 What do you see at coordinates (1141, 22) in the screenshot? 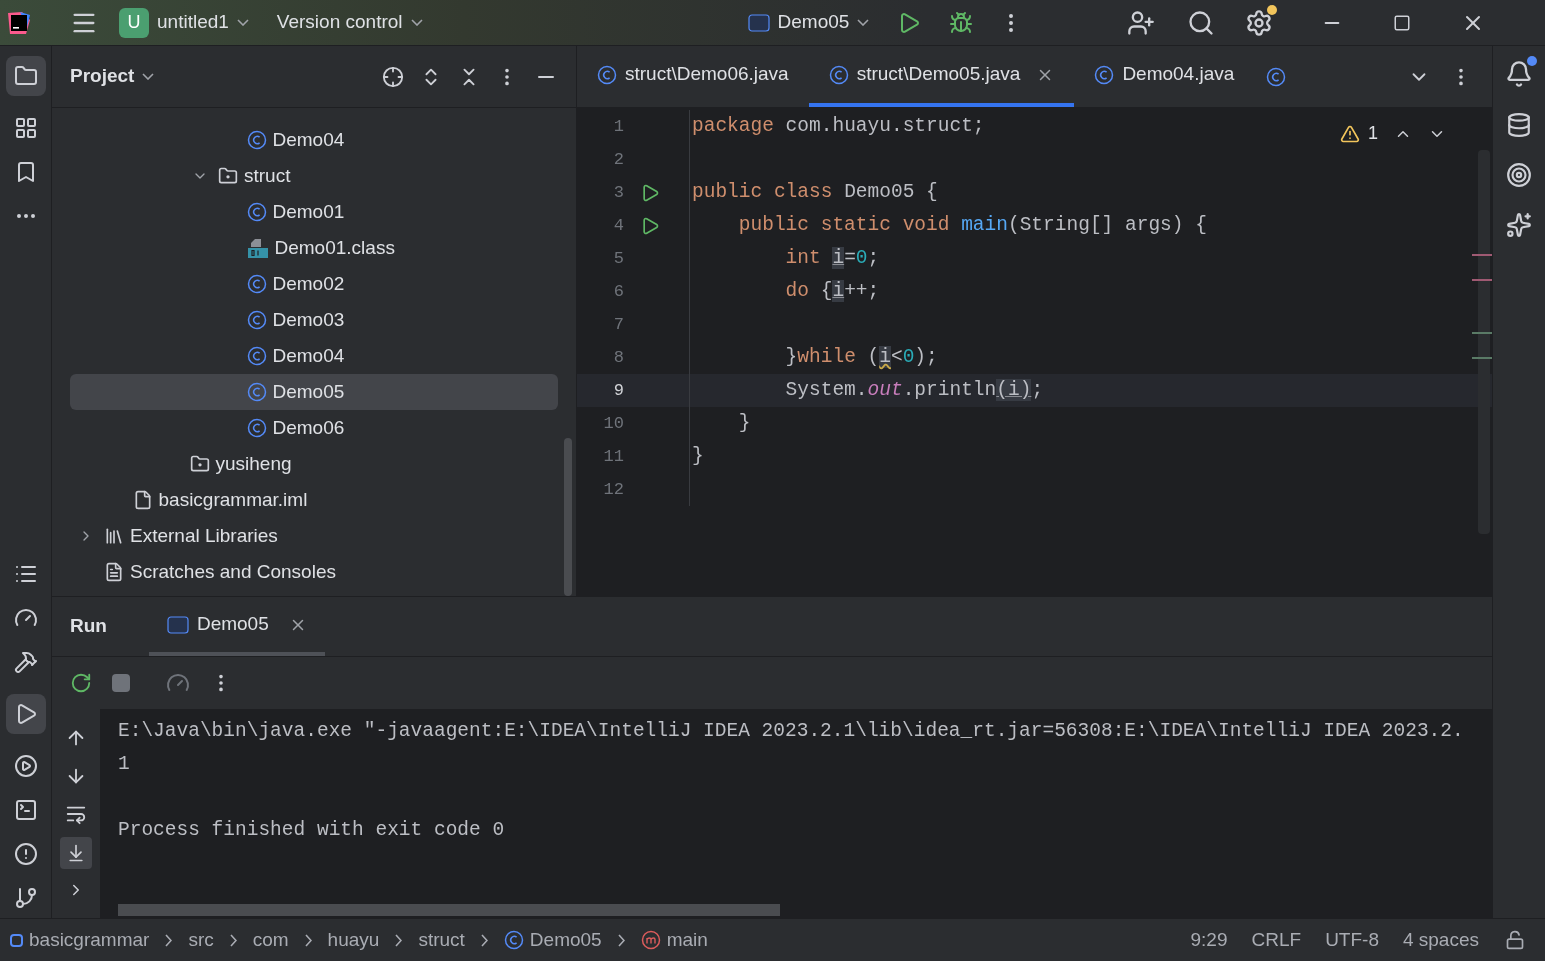
I see `add-user-icon` at bounding box center [1141, 22].